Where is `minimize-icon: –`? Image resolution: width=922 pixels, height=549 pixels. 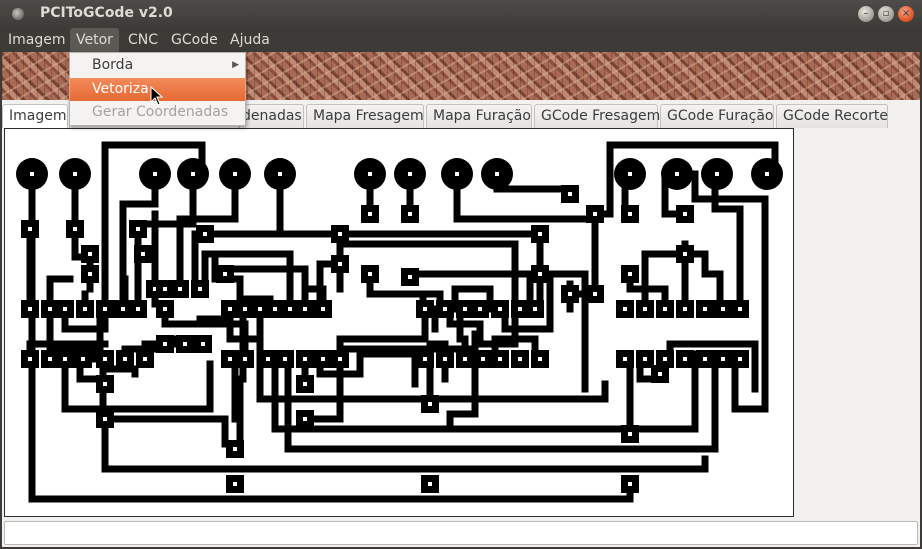
minimize-icon: – is located at coordinates (866, 14).